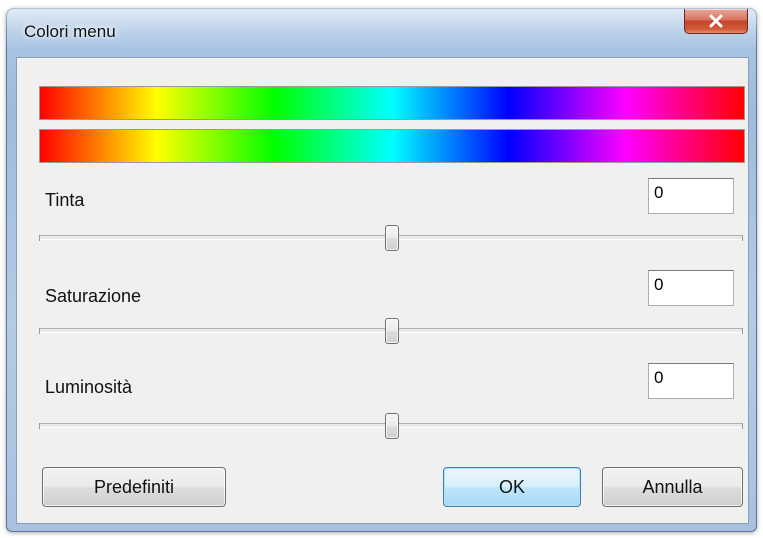 The image size is (763, 538). I want to click on saturation-slider-max-tick, so click(742, 331).